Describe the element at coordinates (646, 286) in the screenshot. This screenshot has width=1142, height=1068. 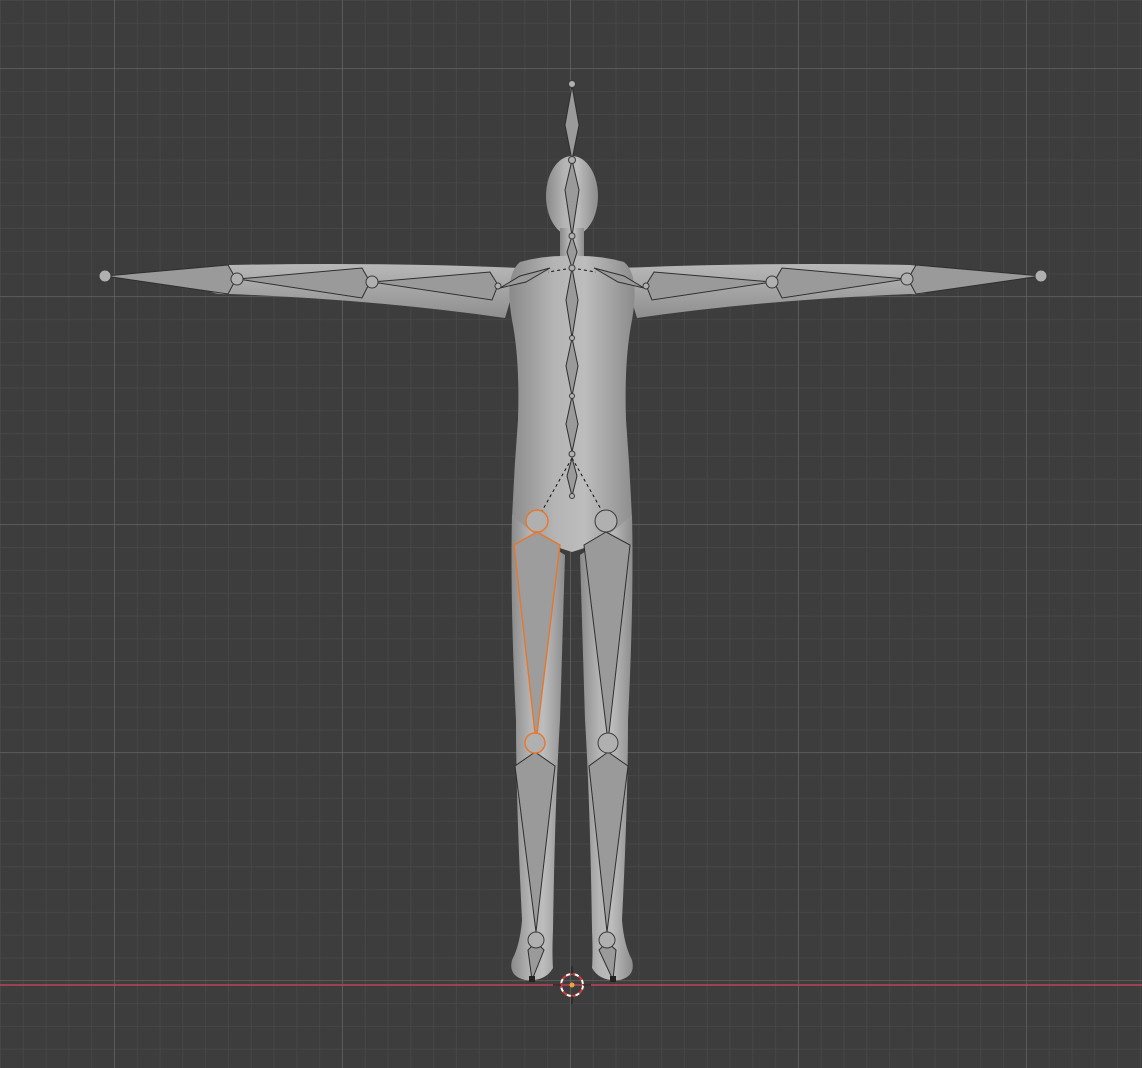
I see `joint-shoulder-right` at that location.